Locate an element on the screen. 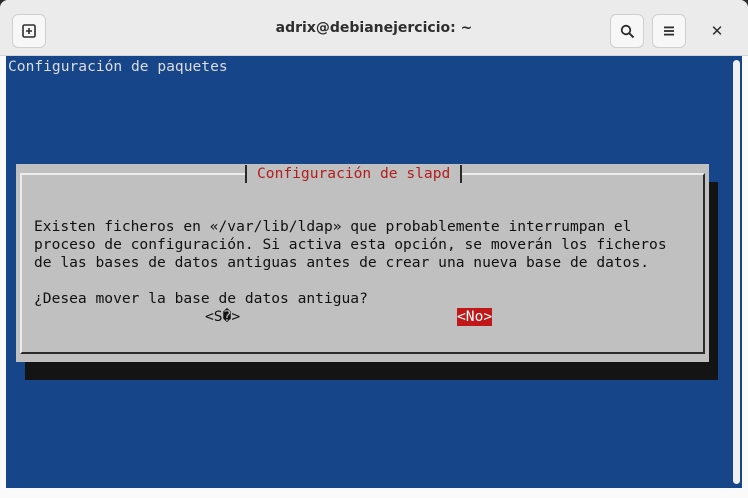  search-icon is located at coordinates (627, 31).